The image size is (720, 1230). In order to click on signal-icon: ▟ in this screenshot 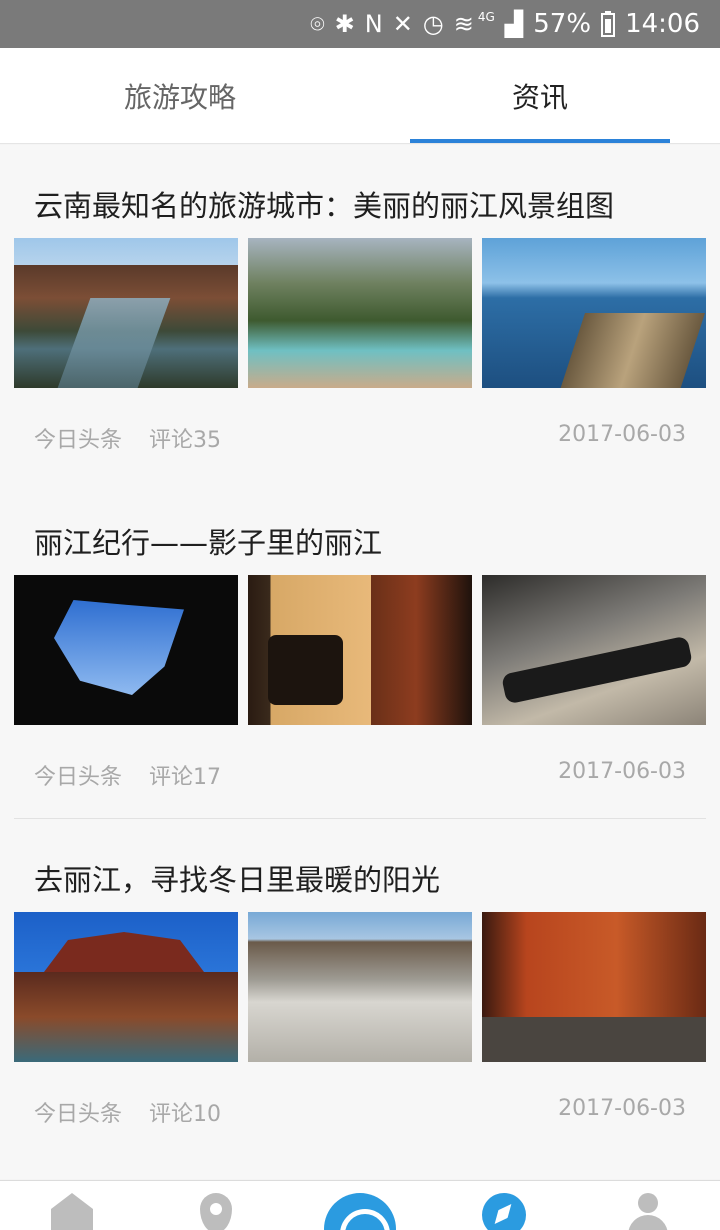, I will do `click(514, 24)`.